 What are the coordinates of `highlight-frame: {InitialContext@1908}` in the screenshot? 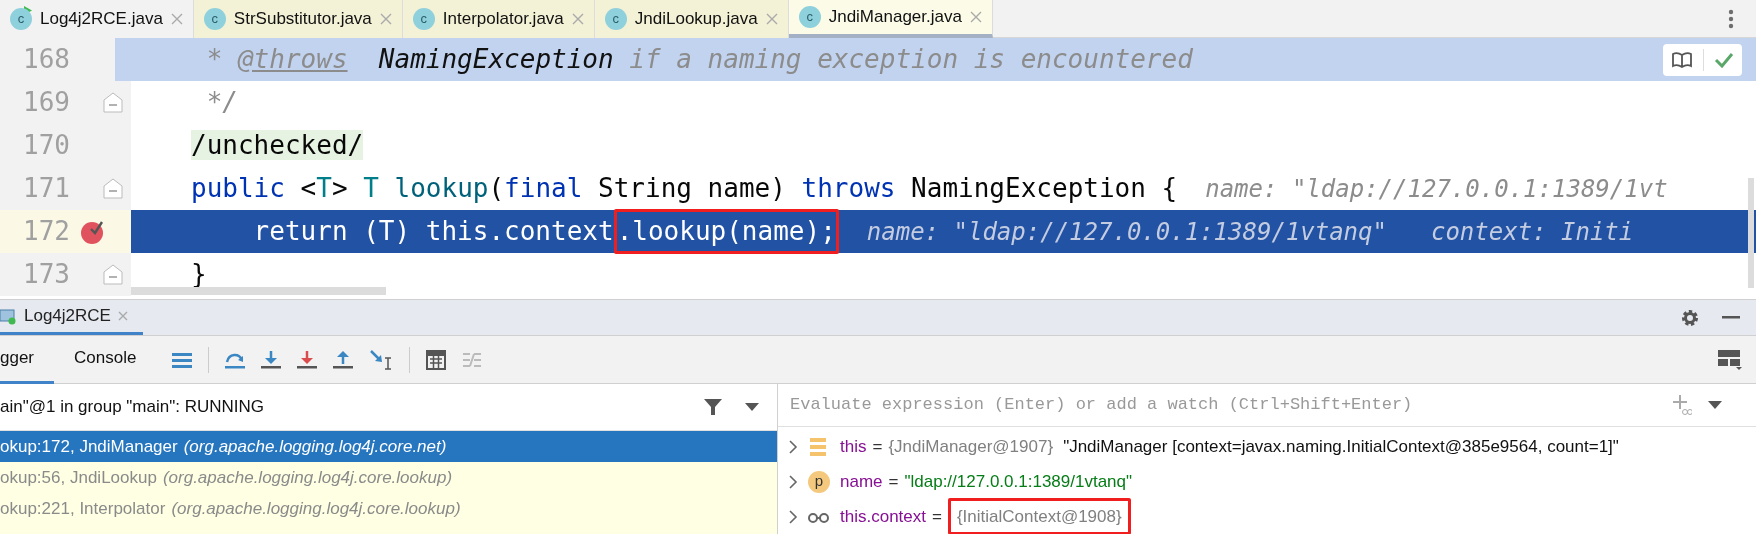 It's located at (1039, 515).